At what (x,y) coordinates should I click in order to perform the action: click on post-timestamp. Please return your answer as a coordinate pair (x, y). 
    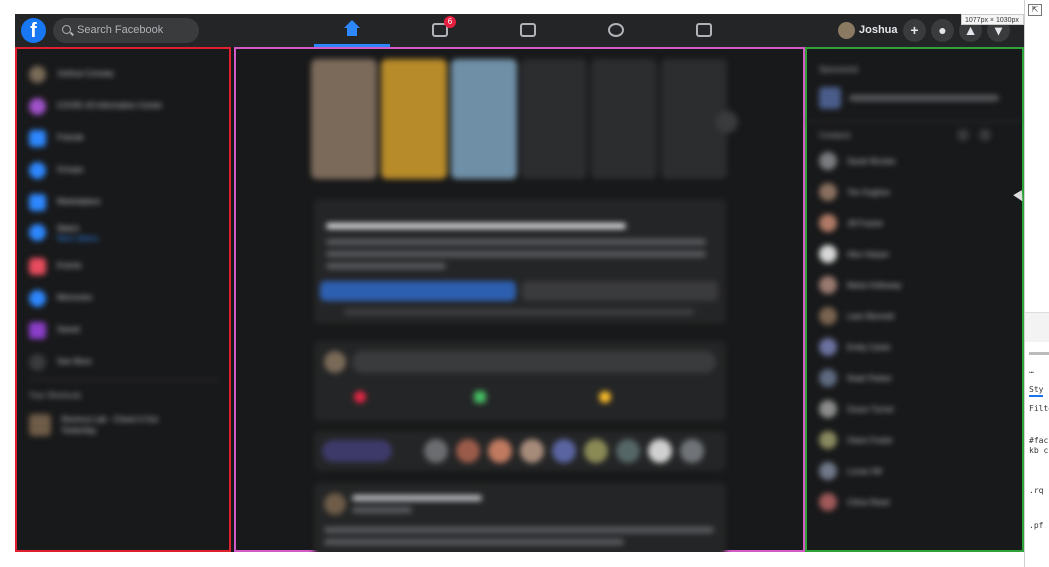
    Looking at the image, I should click on (382, 510).